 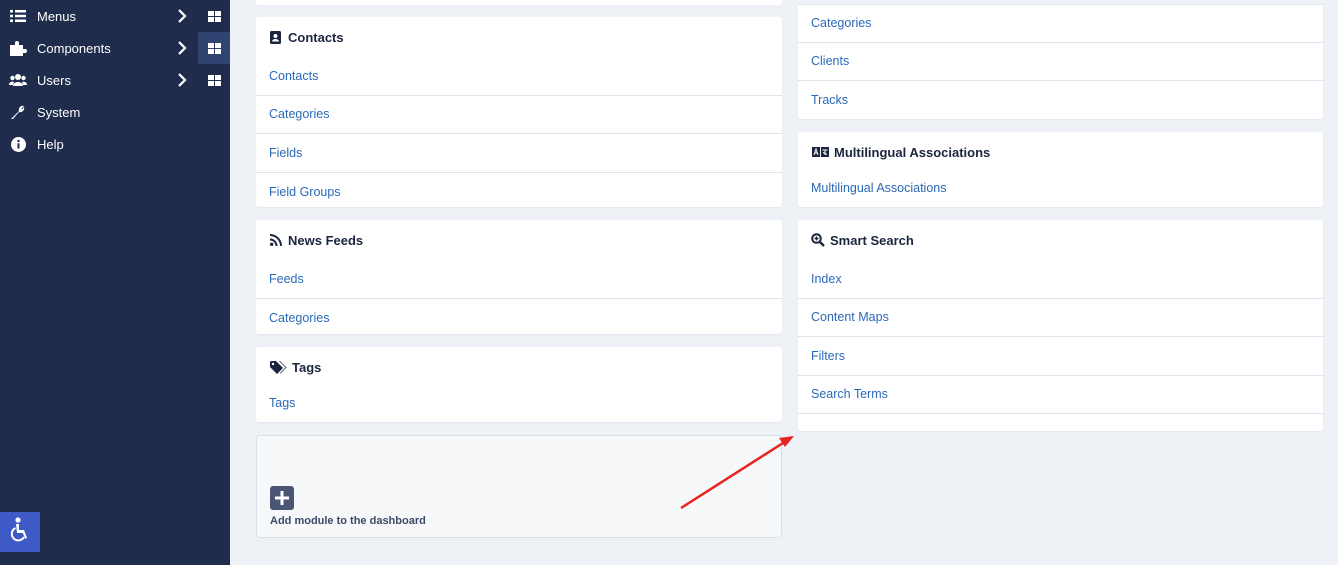 What do you see at coordinates (1060, 395) in the screenshot?
I see `card-link: Search Terms` at bounding box center [1060, 395].